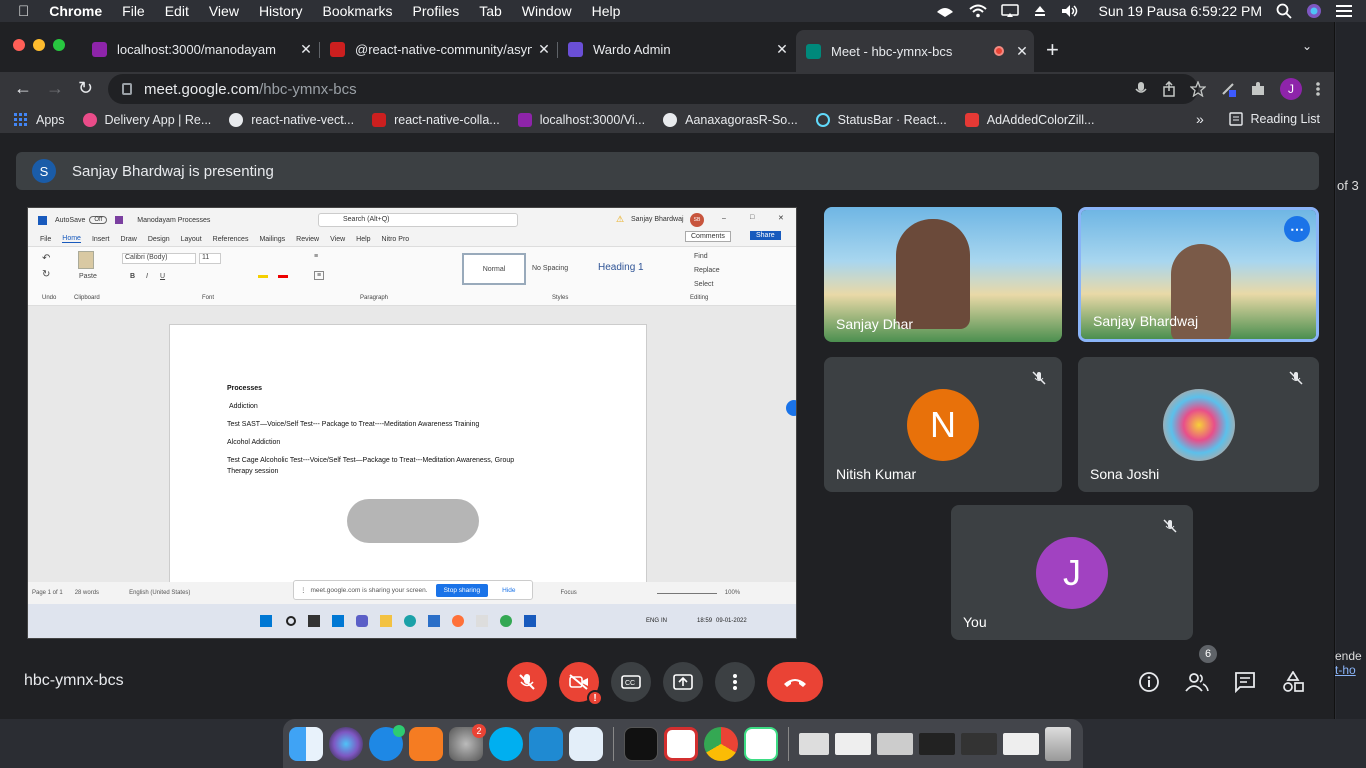 Image resolution: width=1366 pixels, height=768 pixels. I want to click on activities-button, so click(1293, 682).